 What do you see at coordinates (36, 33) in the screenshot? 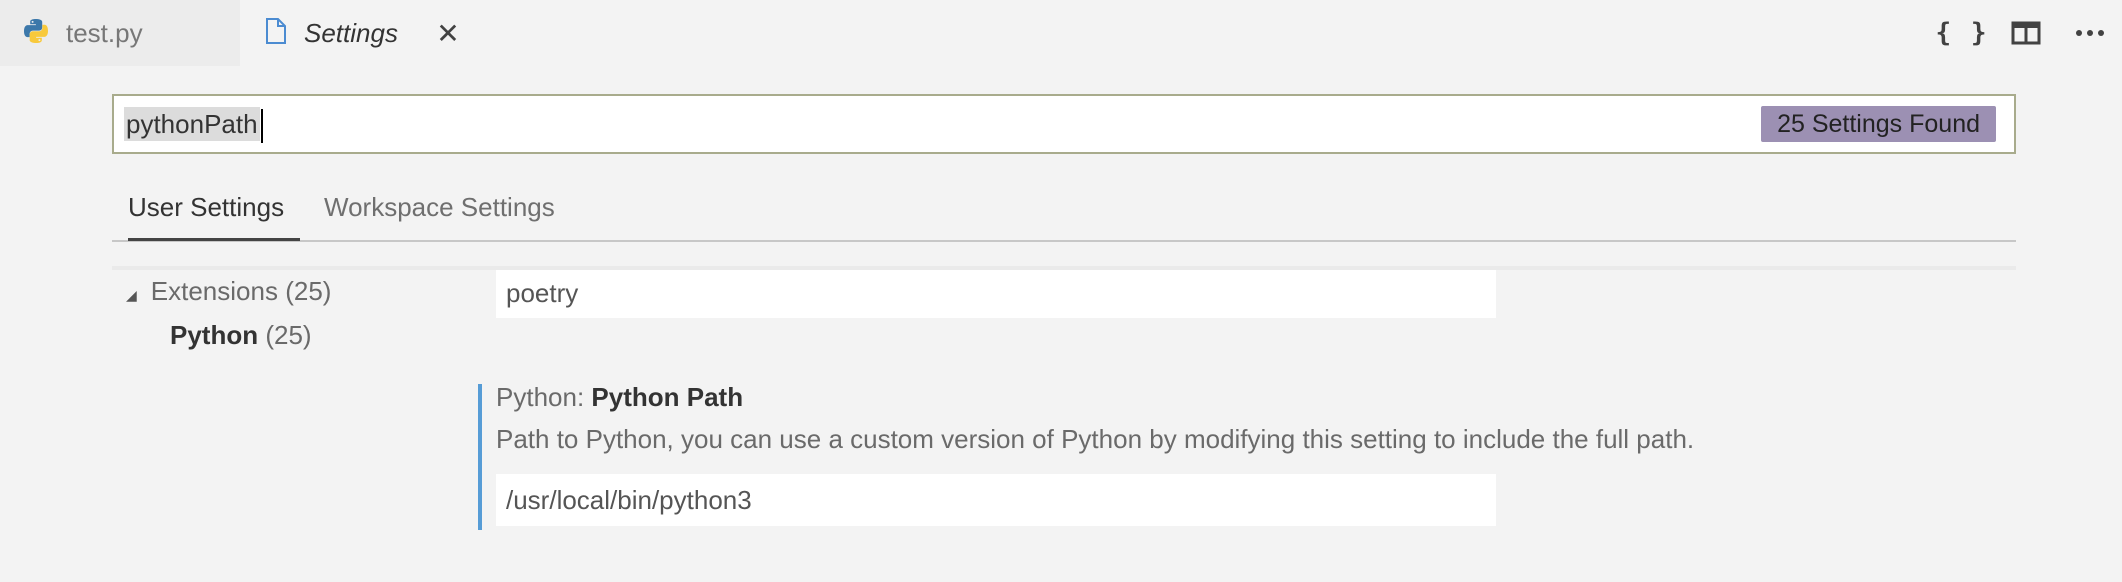
I see `python-icon` at bounding box center [36, 33].